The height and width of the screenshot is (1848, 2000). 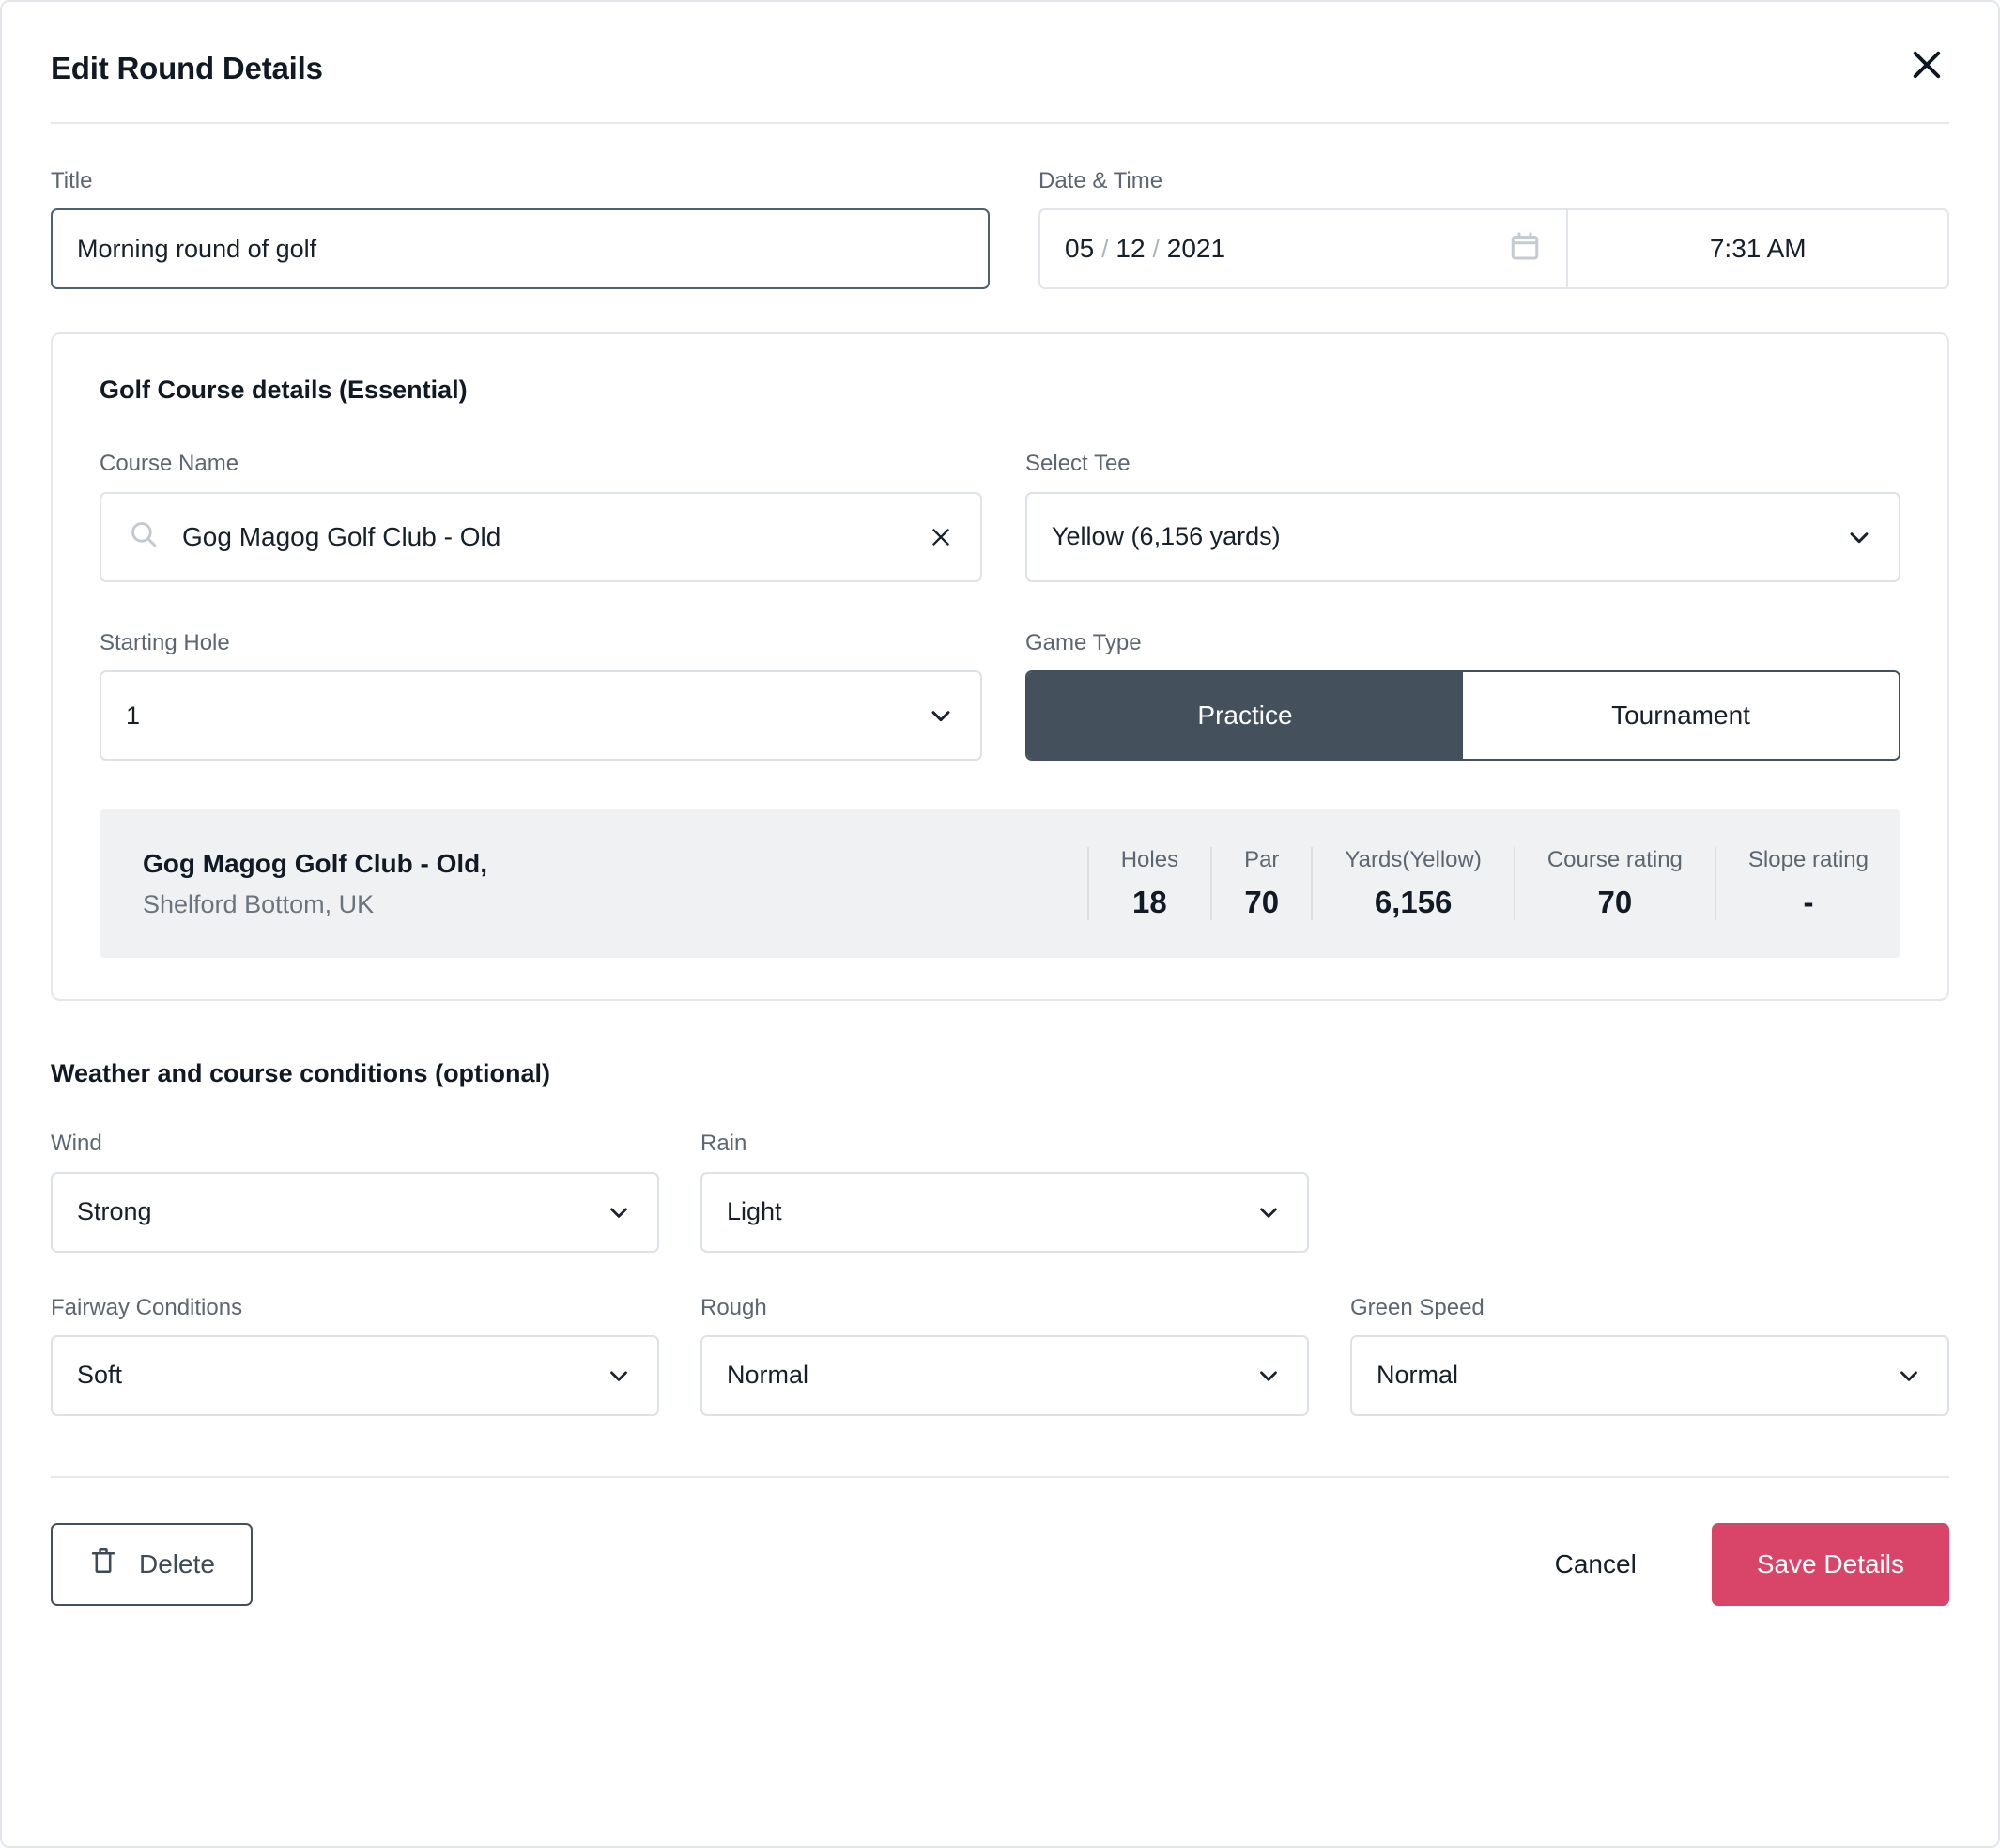 What do you see at coordinates (1004, 1375) in the screenshot?
I see `rough-dropdown: Normal` at bounding box center [1004, 1375].